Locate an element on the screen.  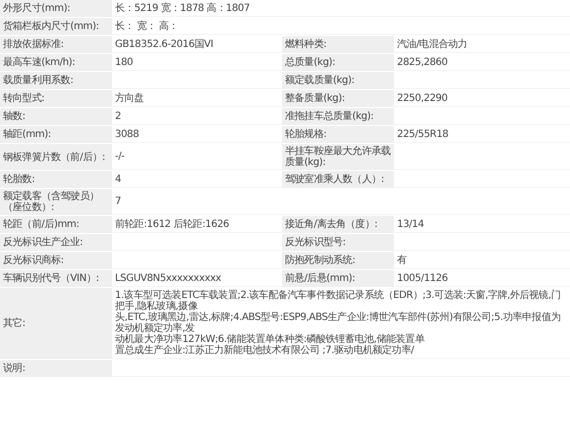
field-label: 货箱栏板内尺寸(mm): is located at coordinates (56, 26).